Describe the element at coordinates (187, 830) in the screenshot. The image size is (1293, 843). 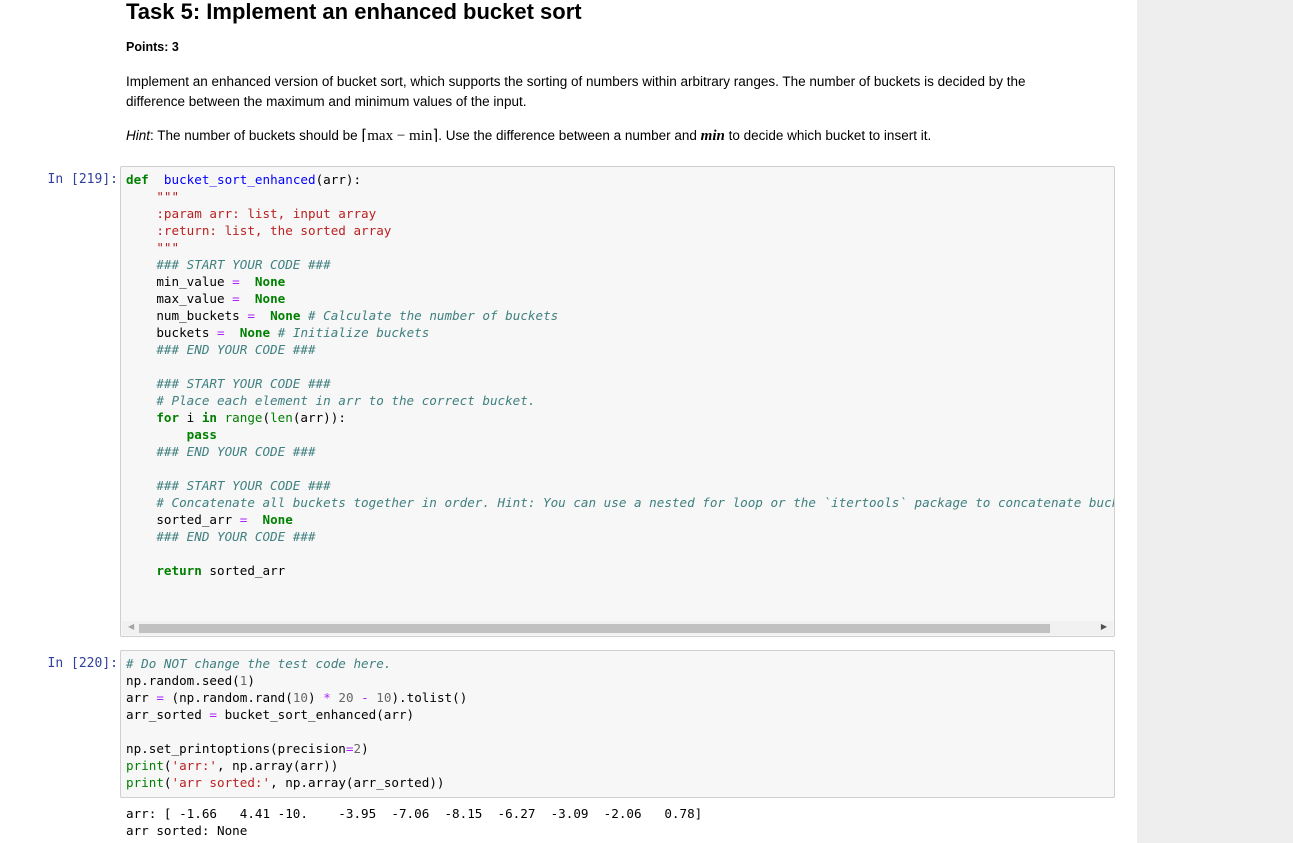
I see `output-line: arr sorted: None` at that location.